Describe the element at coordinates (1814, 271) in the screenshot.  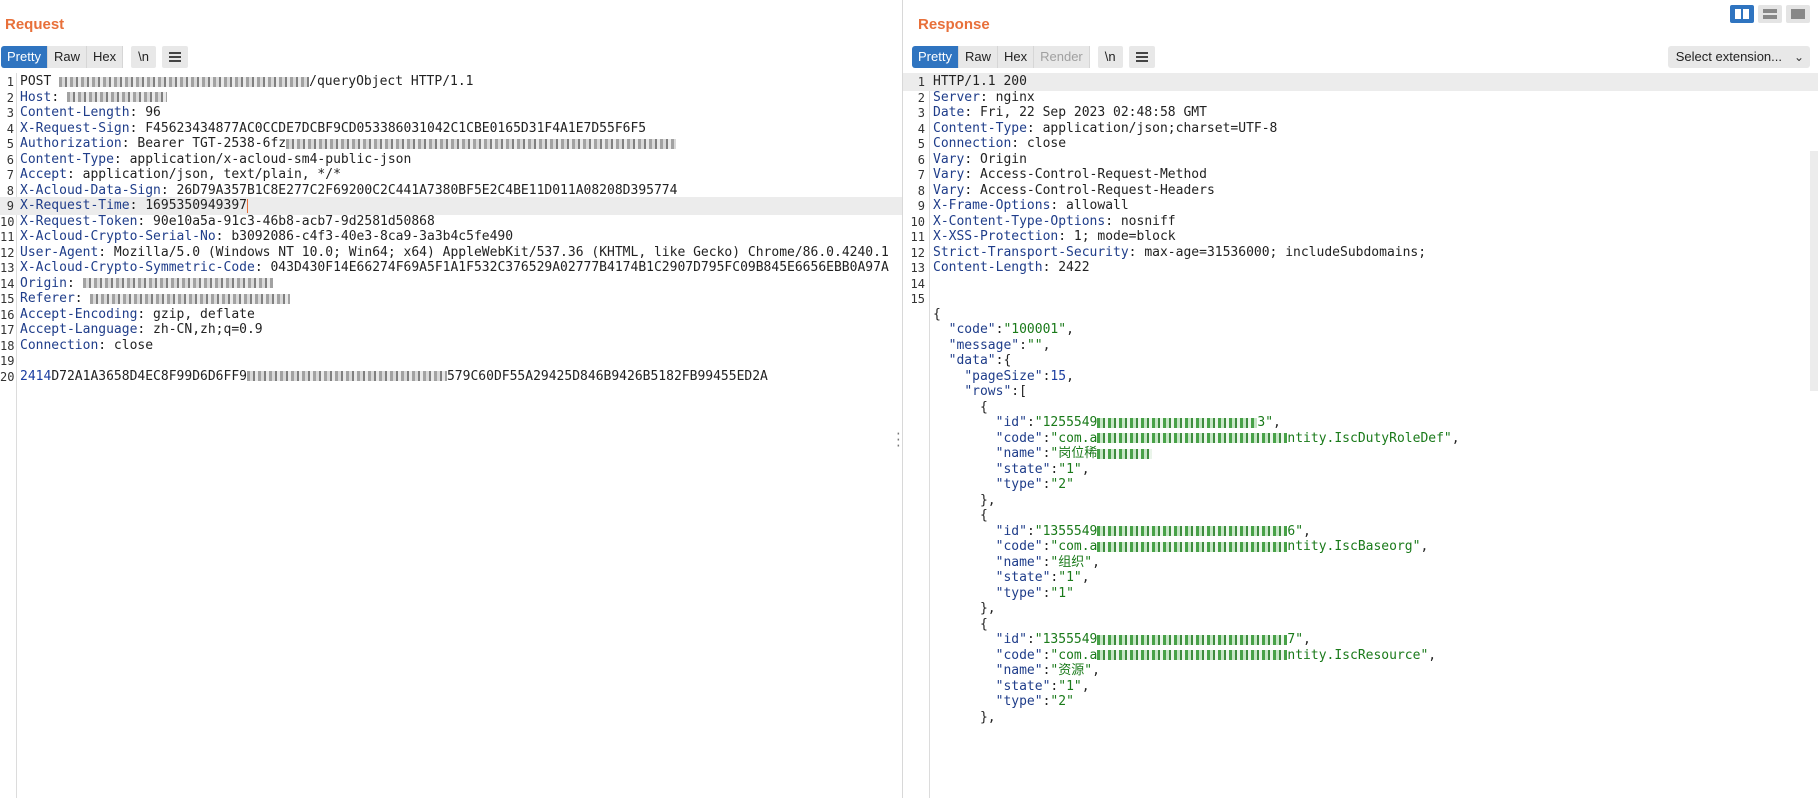
I see `response-scrollbar` at that location.